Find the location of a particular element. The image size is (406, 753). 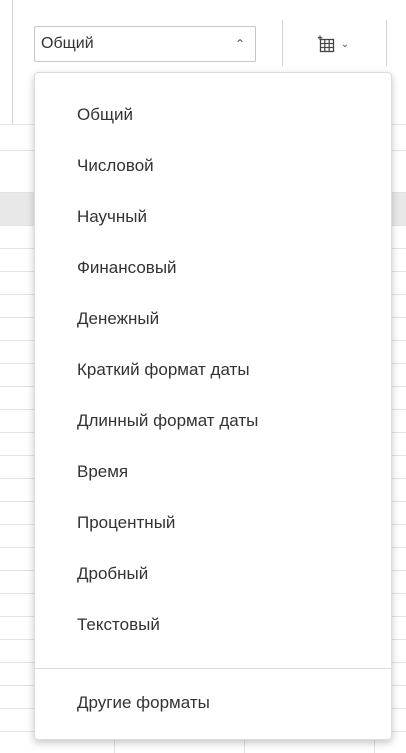

chevron-down-icon: ⌄ is located at coordinates (345, 44).